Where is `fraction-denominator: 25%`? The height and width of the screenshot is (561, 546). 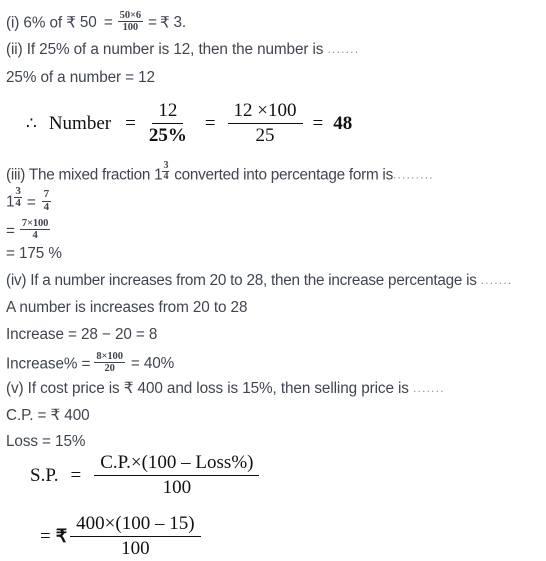
fraction-denominator: 25% is located at coordinates (167, 135).